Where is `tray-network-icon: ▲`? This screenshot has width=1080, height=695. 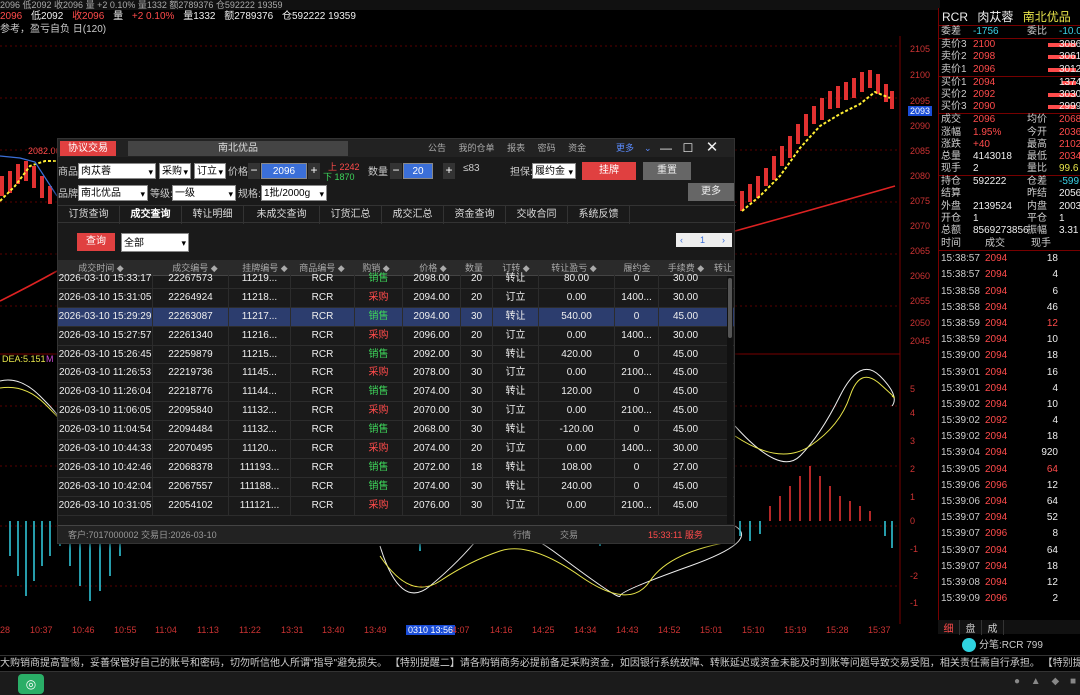 tray-network-icon: ▲ is located at coordinates (1036, 681).